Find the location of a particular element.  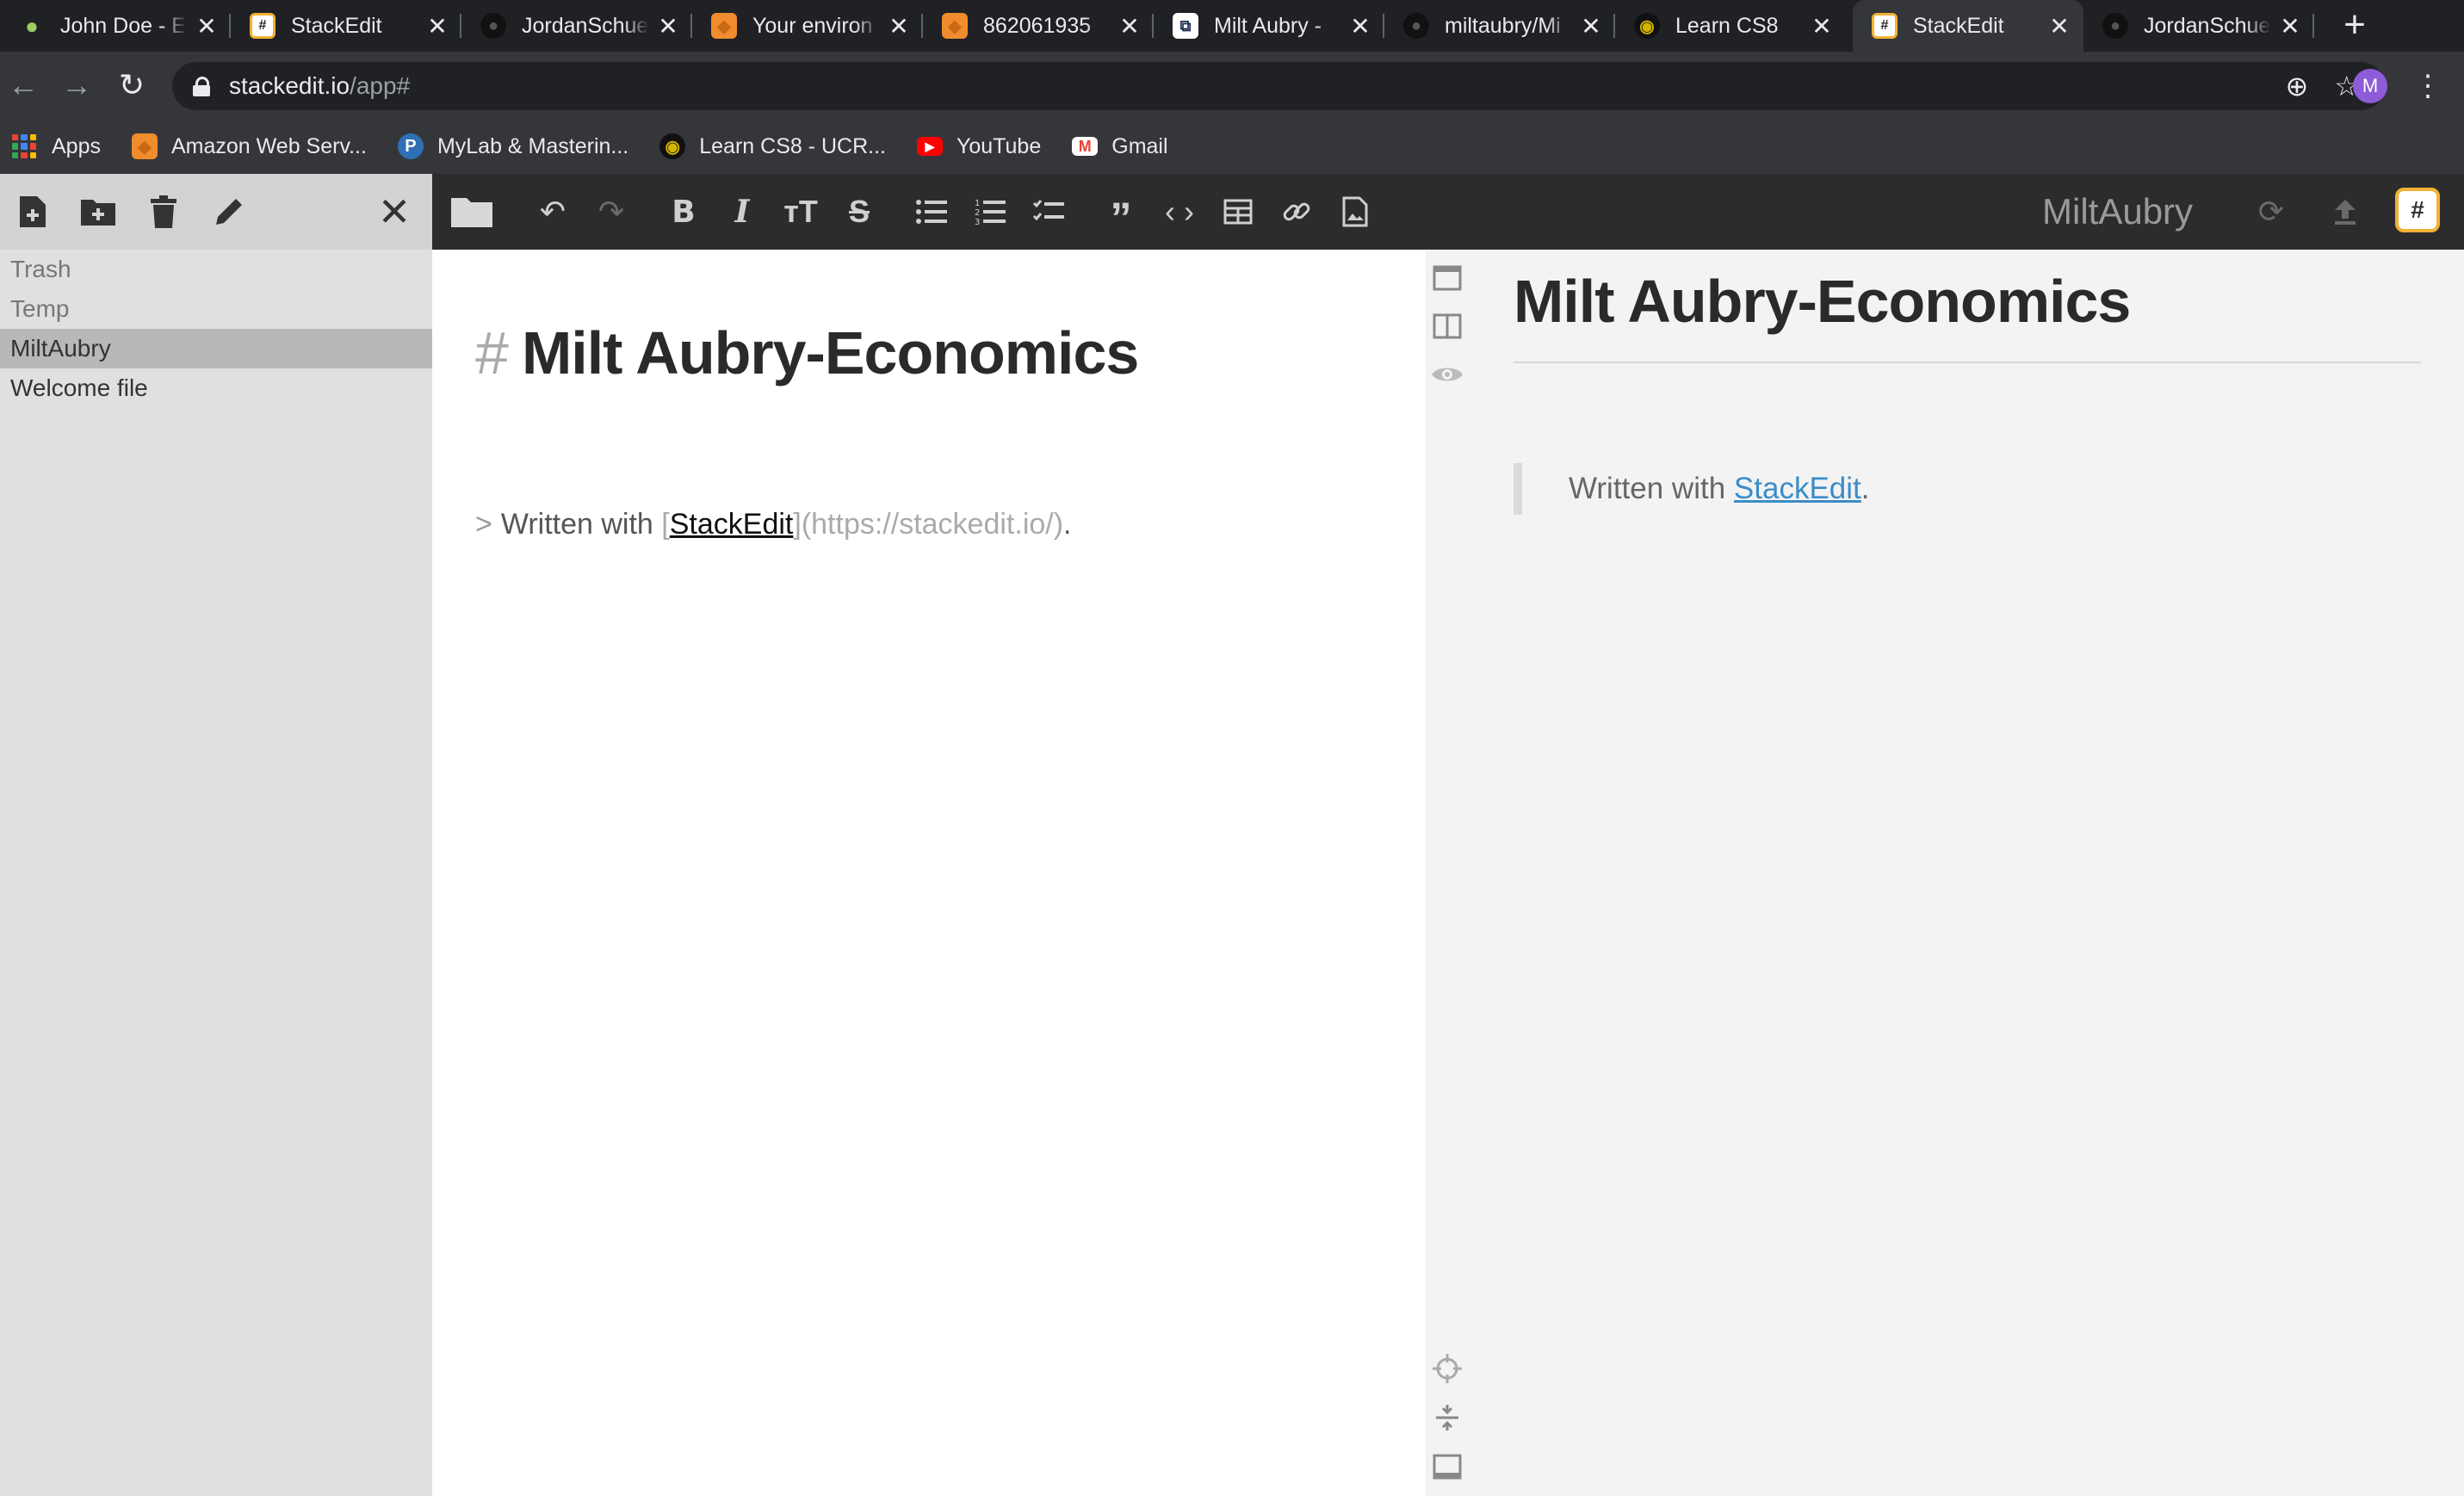

add-circle-icon: ⊕ is located at coordinates (2297, 86).